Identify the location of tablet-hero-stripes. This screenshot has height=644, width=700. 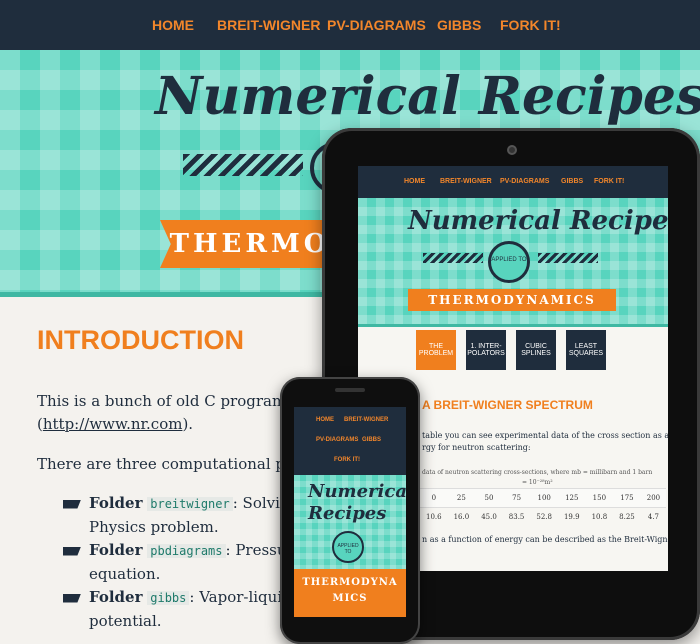
(453, 258).